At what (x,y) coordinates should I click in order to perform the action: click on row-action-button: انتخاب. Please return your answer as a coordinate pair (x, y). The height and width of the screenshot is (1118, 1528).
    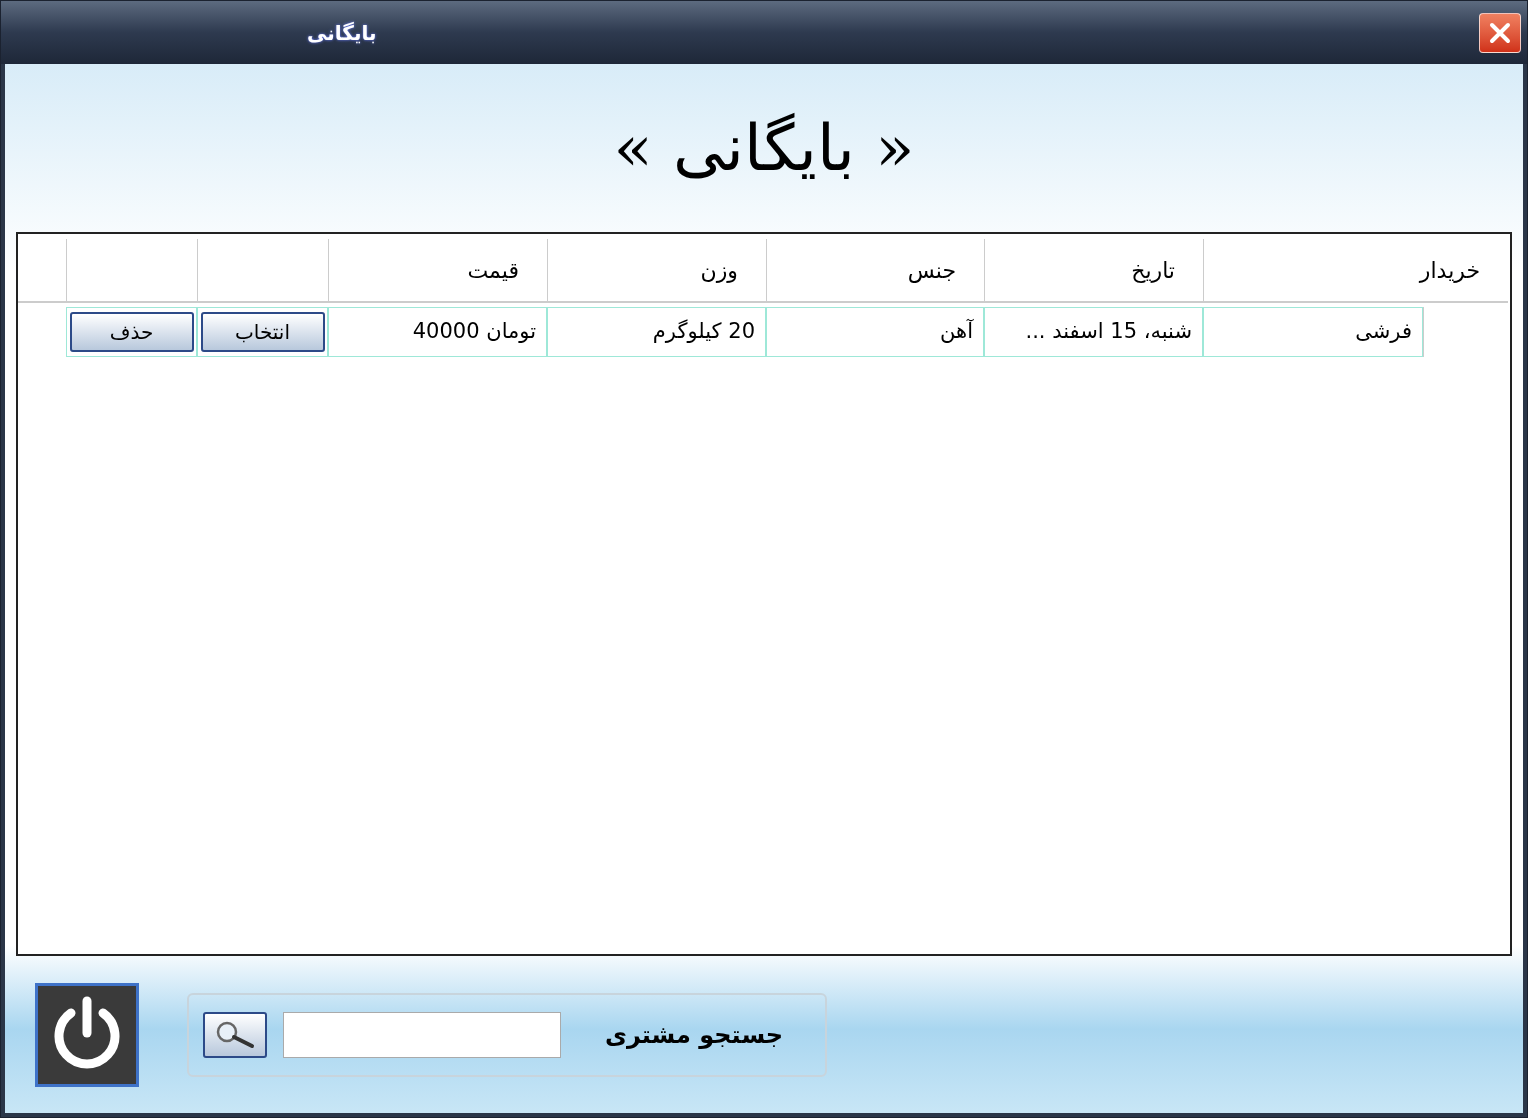
    Looking at the image, I should click on (262, 332).